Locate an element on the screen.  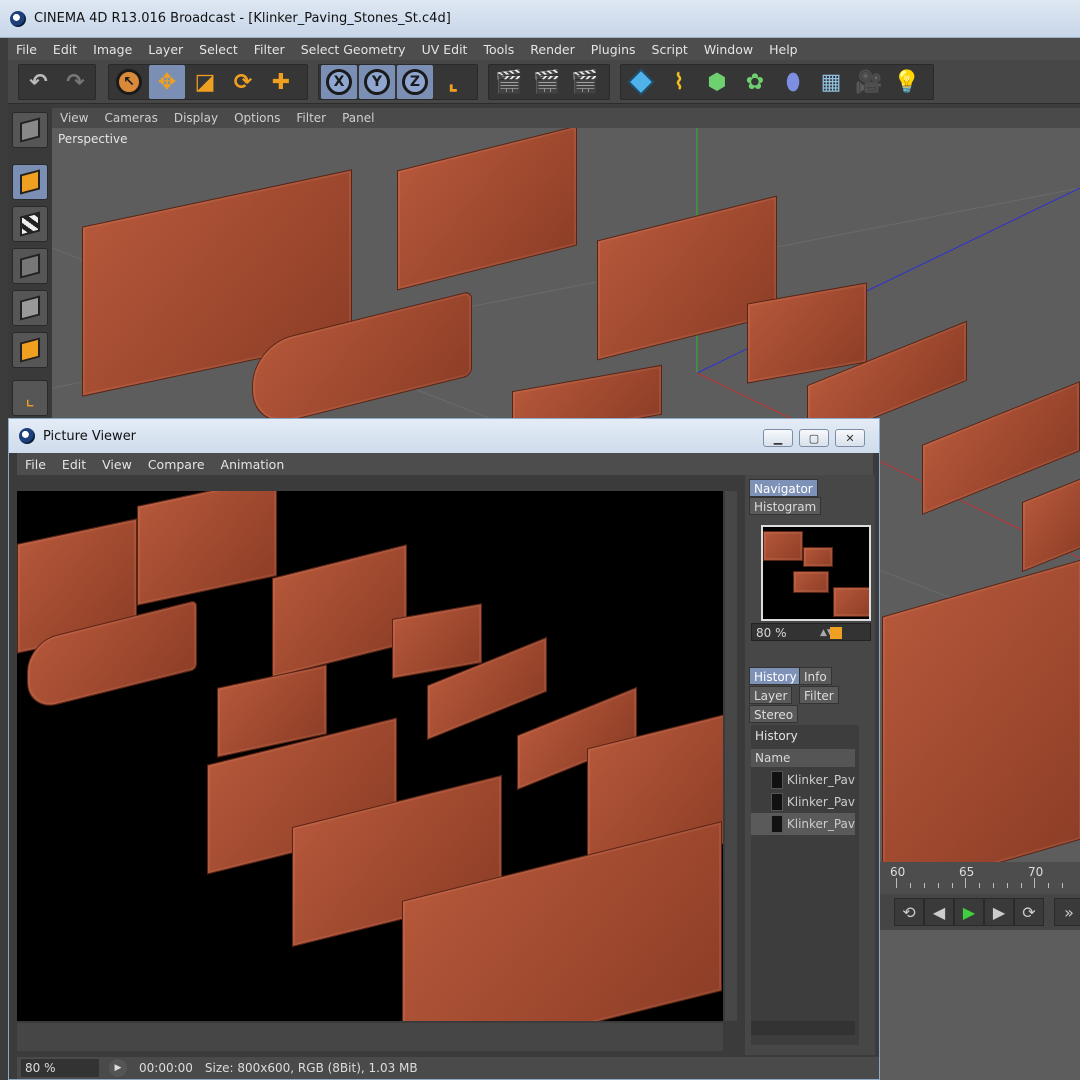
menu-layer: Layer is located at coordinates (165, 49).